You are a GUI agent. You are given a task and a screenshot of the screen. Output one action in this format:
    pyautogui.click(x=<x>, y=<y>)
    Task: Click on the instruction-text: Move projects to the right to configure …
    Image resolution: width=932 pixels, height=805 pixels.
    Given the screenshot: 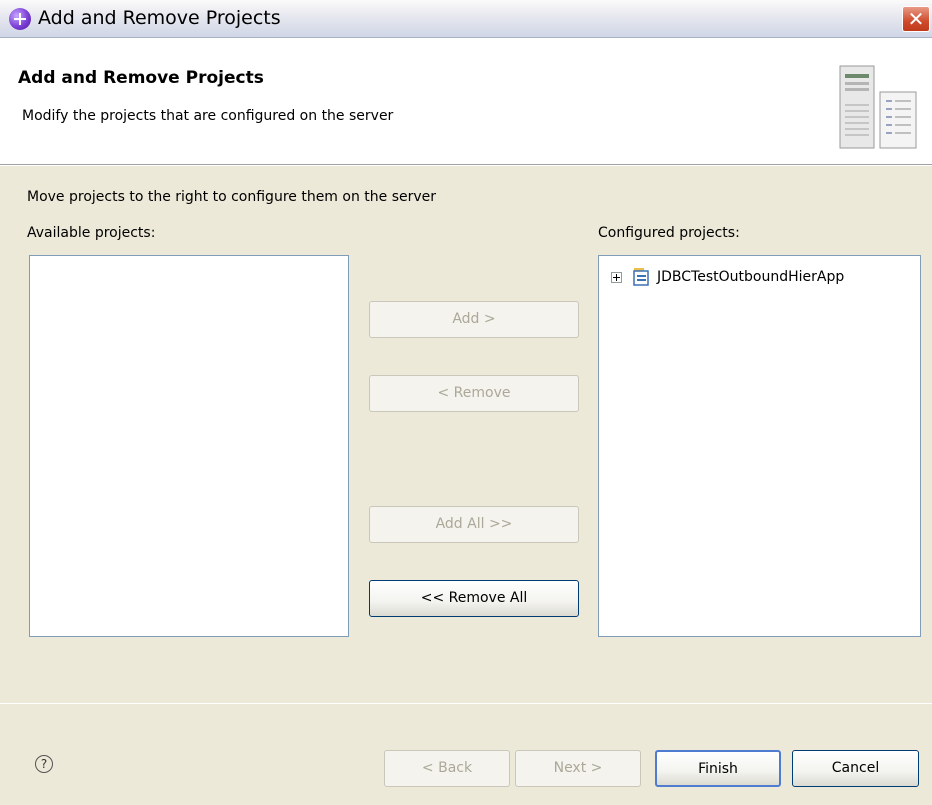 What is the action you would take?
    pyautogui.click(x=232, y=197)
    